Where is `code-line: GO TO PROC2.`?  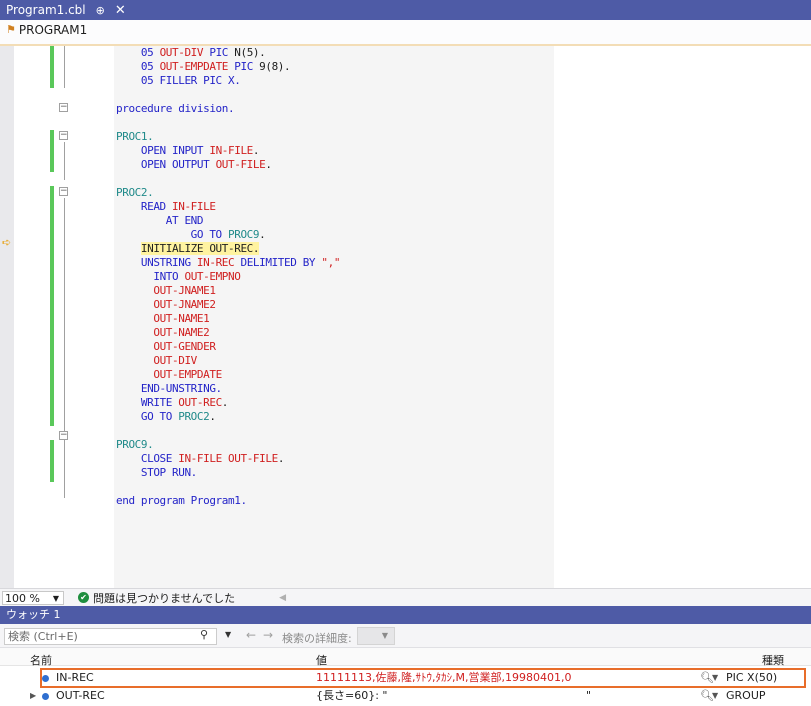 code-line: GO TO PROC2. is located at coordinates (166, 417).